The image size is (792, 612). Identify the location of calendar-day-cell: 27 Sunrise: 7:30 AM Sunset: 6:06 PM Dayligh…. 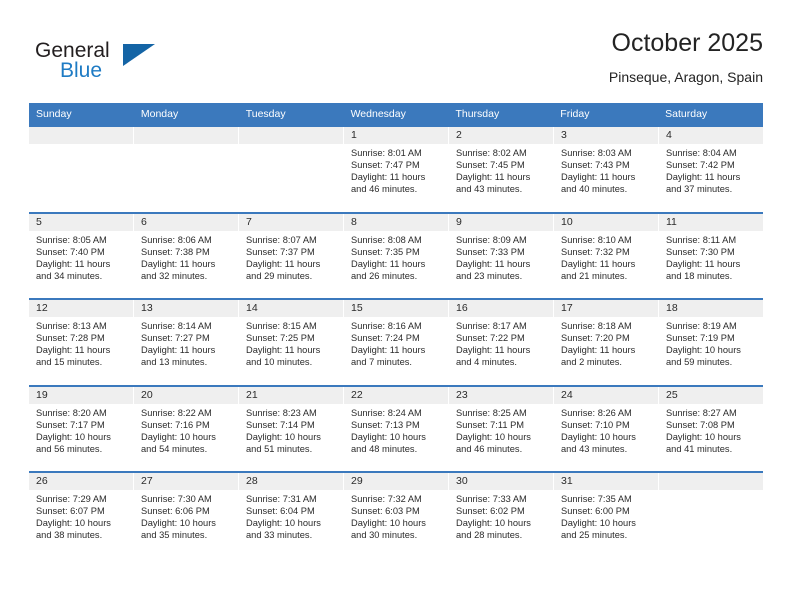
(186, 515).